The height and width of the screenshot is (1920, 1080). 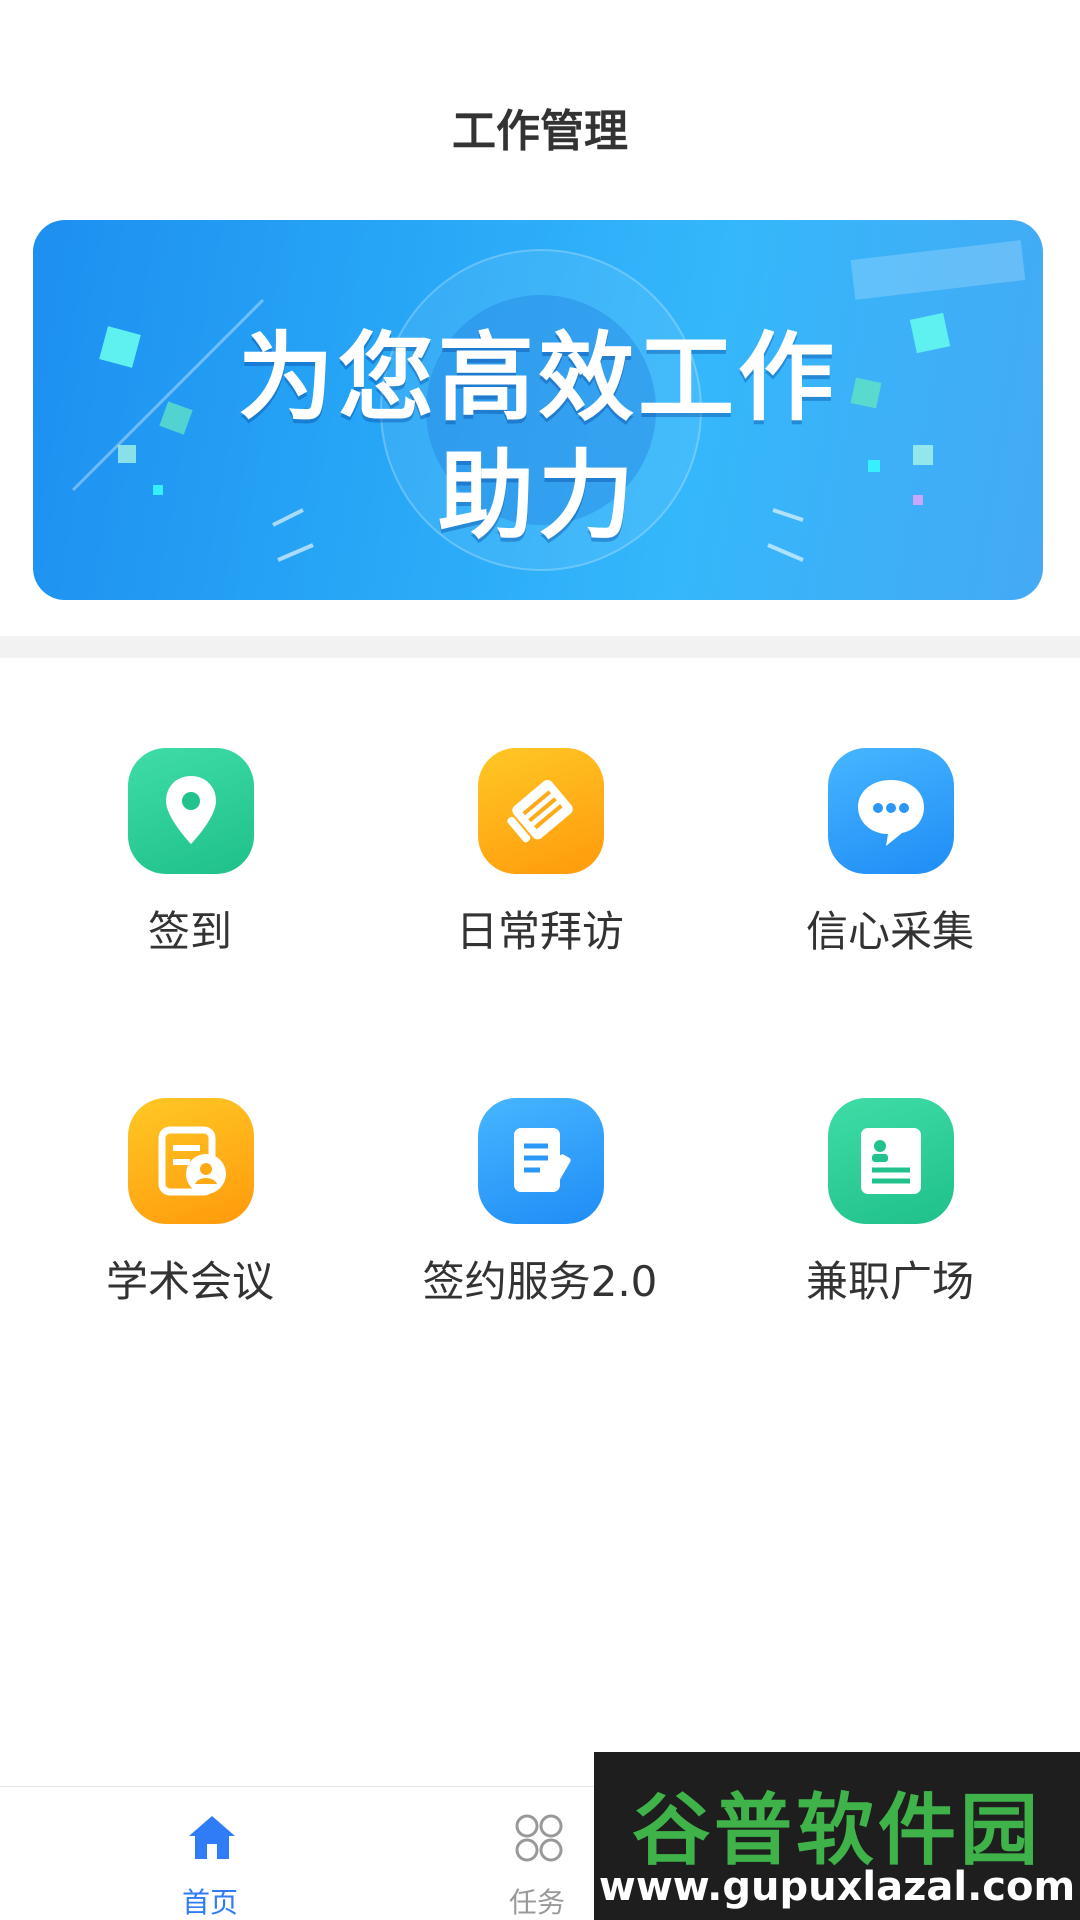 What do you see at coordinates (189, 931) in the screenshot?
I see `tile-label: 签到` at bounding box center [189, 931].